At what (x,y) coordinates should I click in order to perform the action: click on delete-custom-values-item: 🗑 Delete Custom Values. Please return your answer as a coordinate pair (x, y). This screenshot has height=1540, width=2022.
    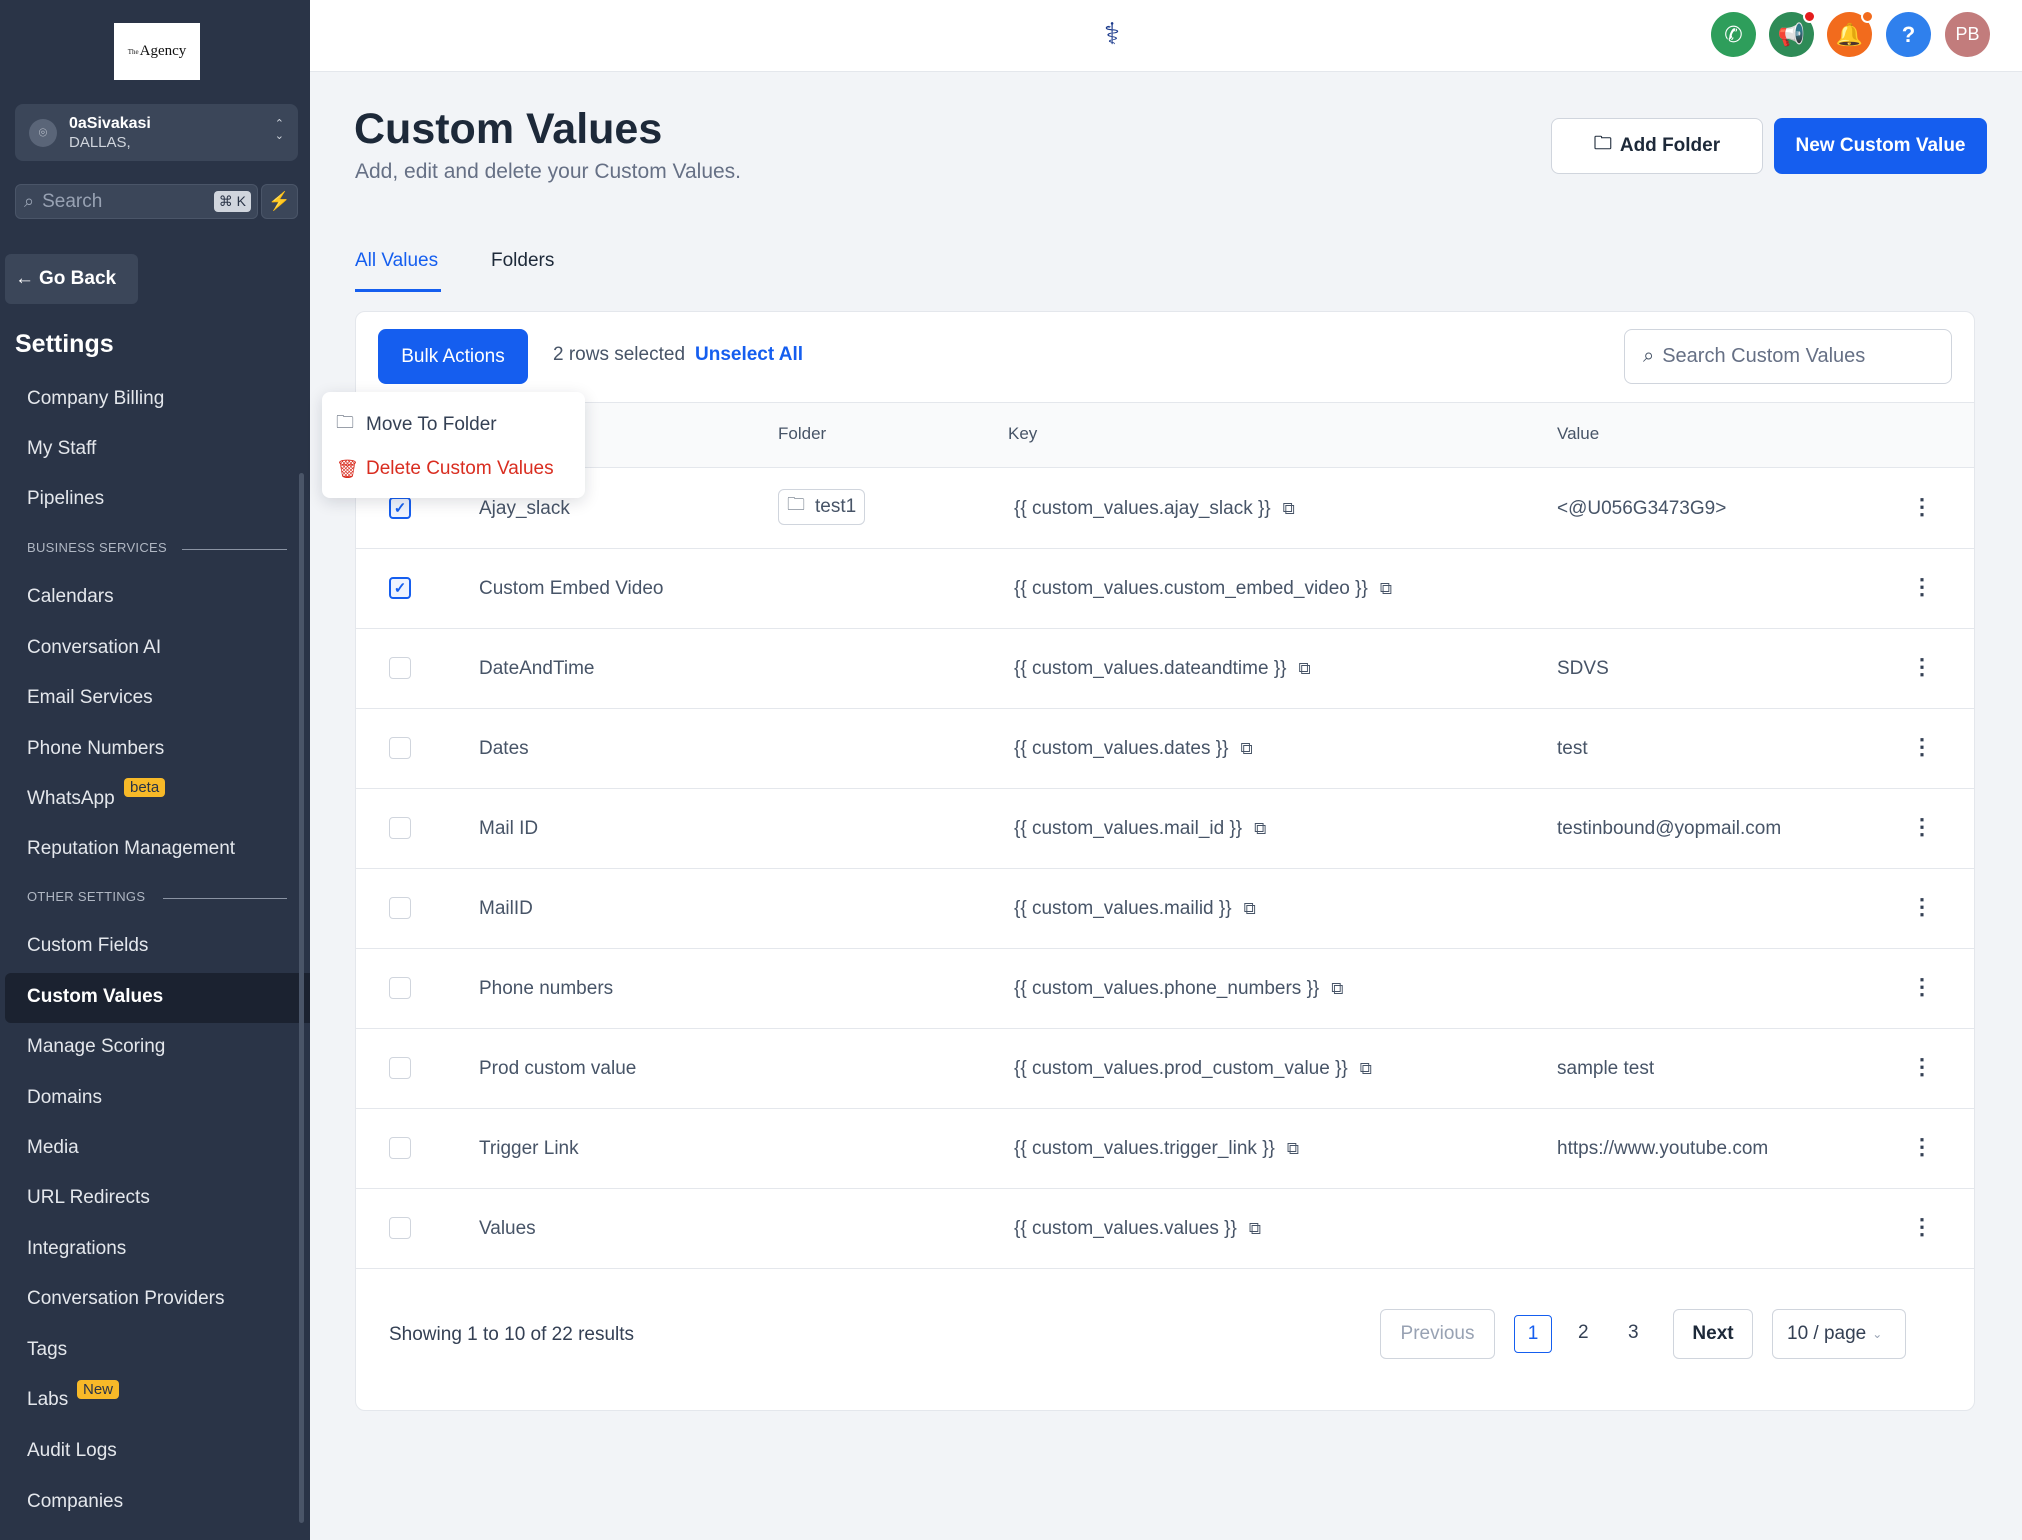
    Looking at the image, I should click on (445, 469).